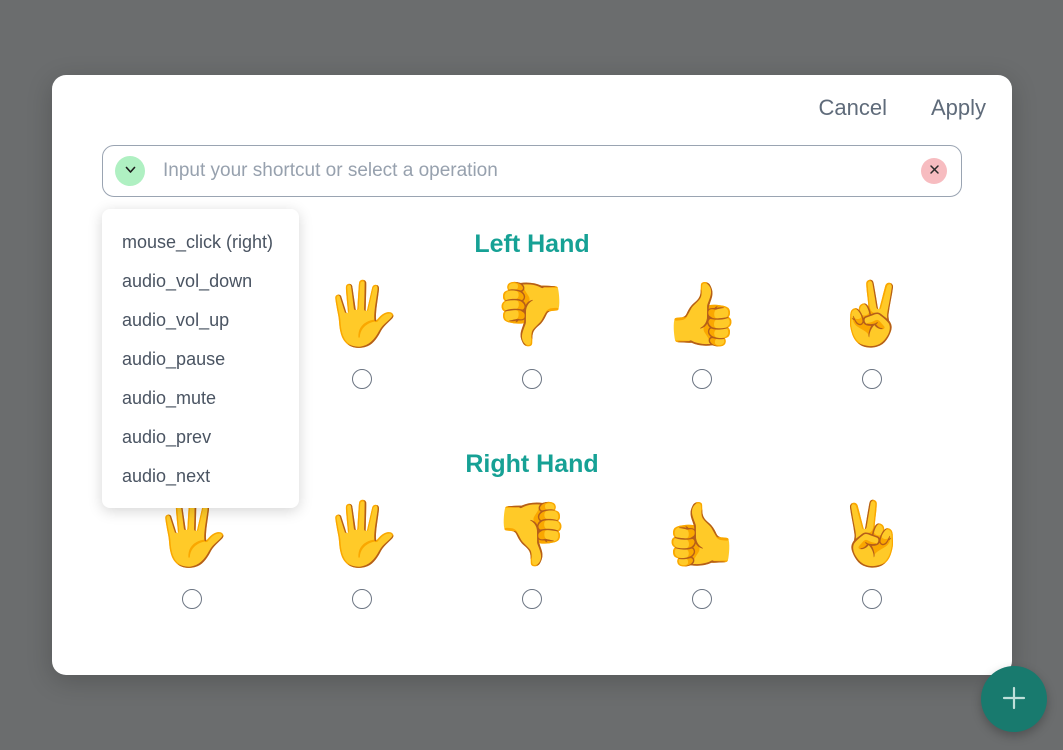 The image size is (1063, 750). Describe the element at coordinates (200, 281) in the screenshot. I see `dropdown-option: audio_vol_down` at that location.